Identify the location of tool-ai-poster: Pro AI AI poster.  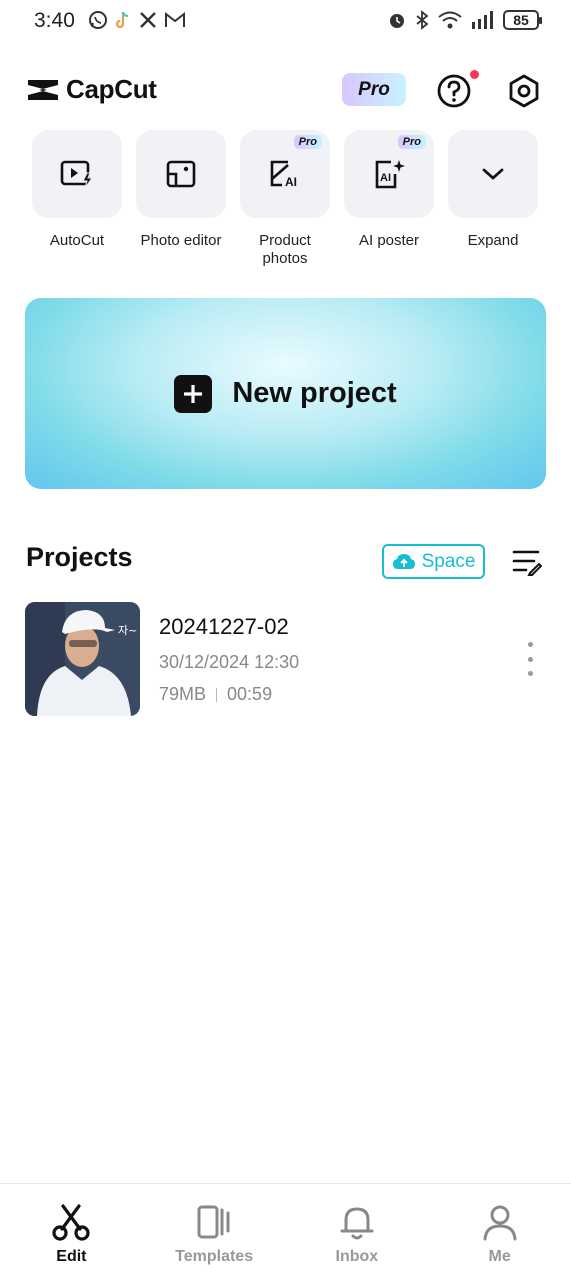
(389, 199).